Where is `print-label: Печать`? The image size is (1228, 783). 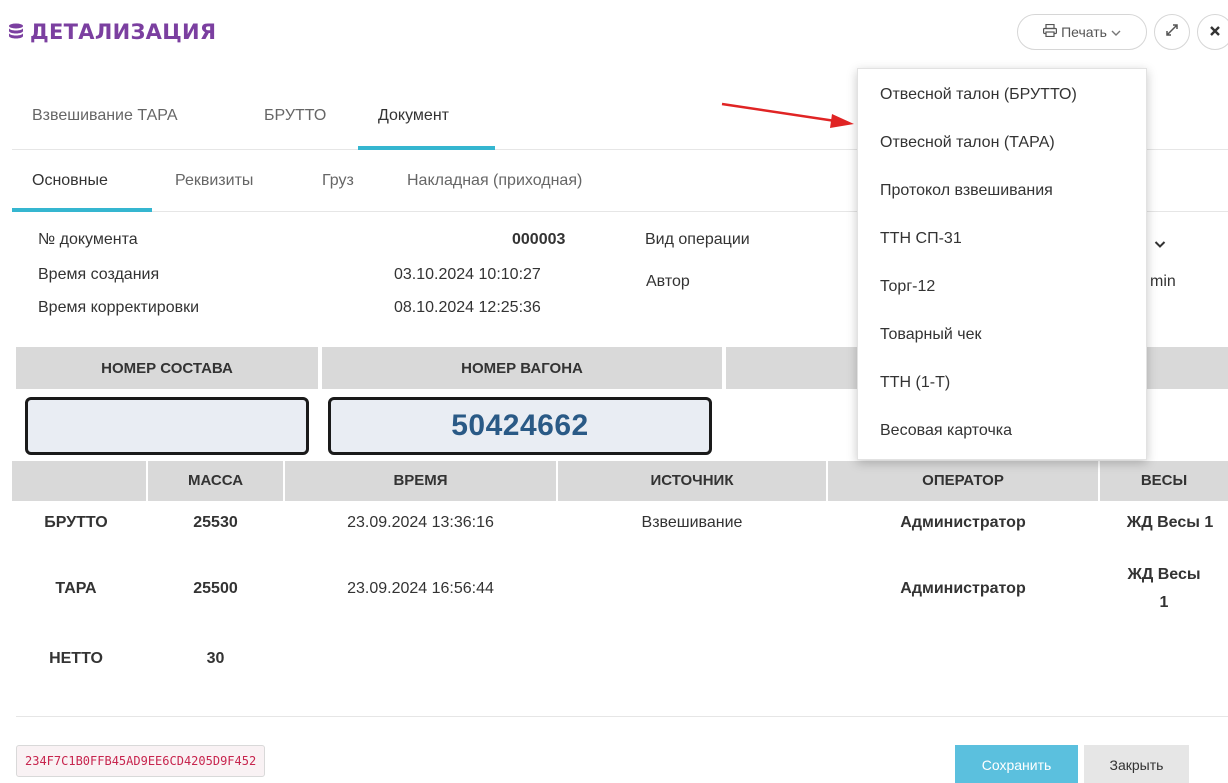
print-label: Печать is located at coordinates (1084, 32).